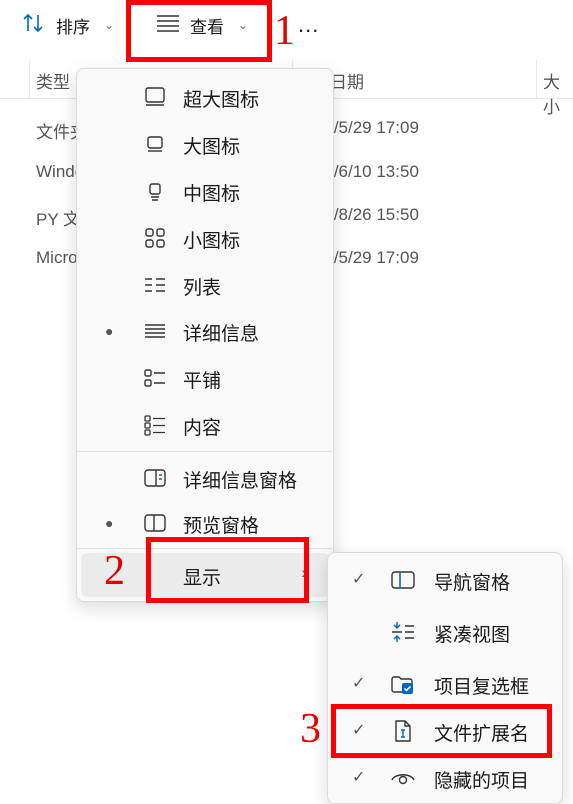 This screenshot has height=804, width=573. What do you see at coordinates (403, 684) in the screenshot?
I see `item-checkbox-icon` at bounding box center [403, 684].